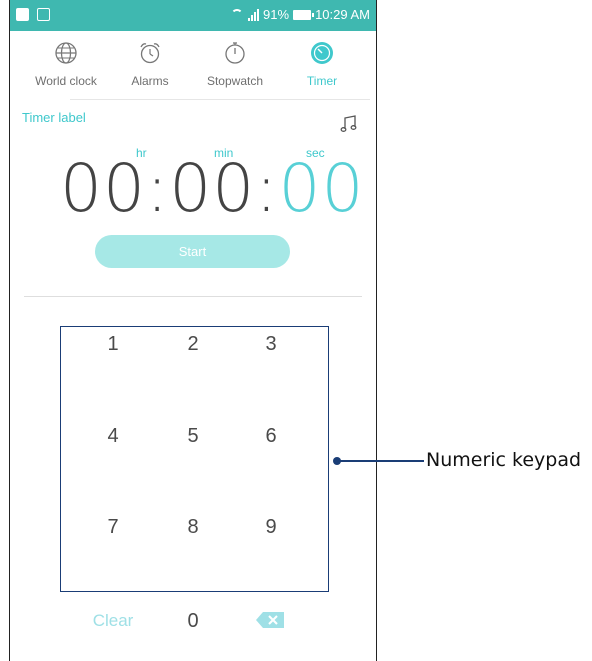 The width and height of the screenshot is (592, 661). I want to click on start-button: Start, so click(192, 251).